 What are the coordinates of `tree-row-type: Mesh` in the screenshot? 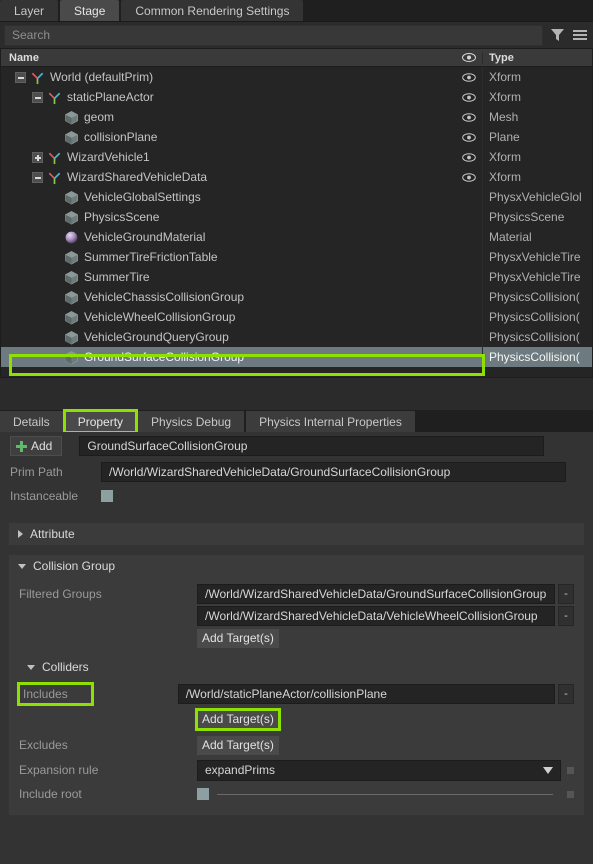 It's located at (537, 117).